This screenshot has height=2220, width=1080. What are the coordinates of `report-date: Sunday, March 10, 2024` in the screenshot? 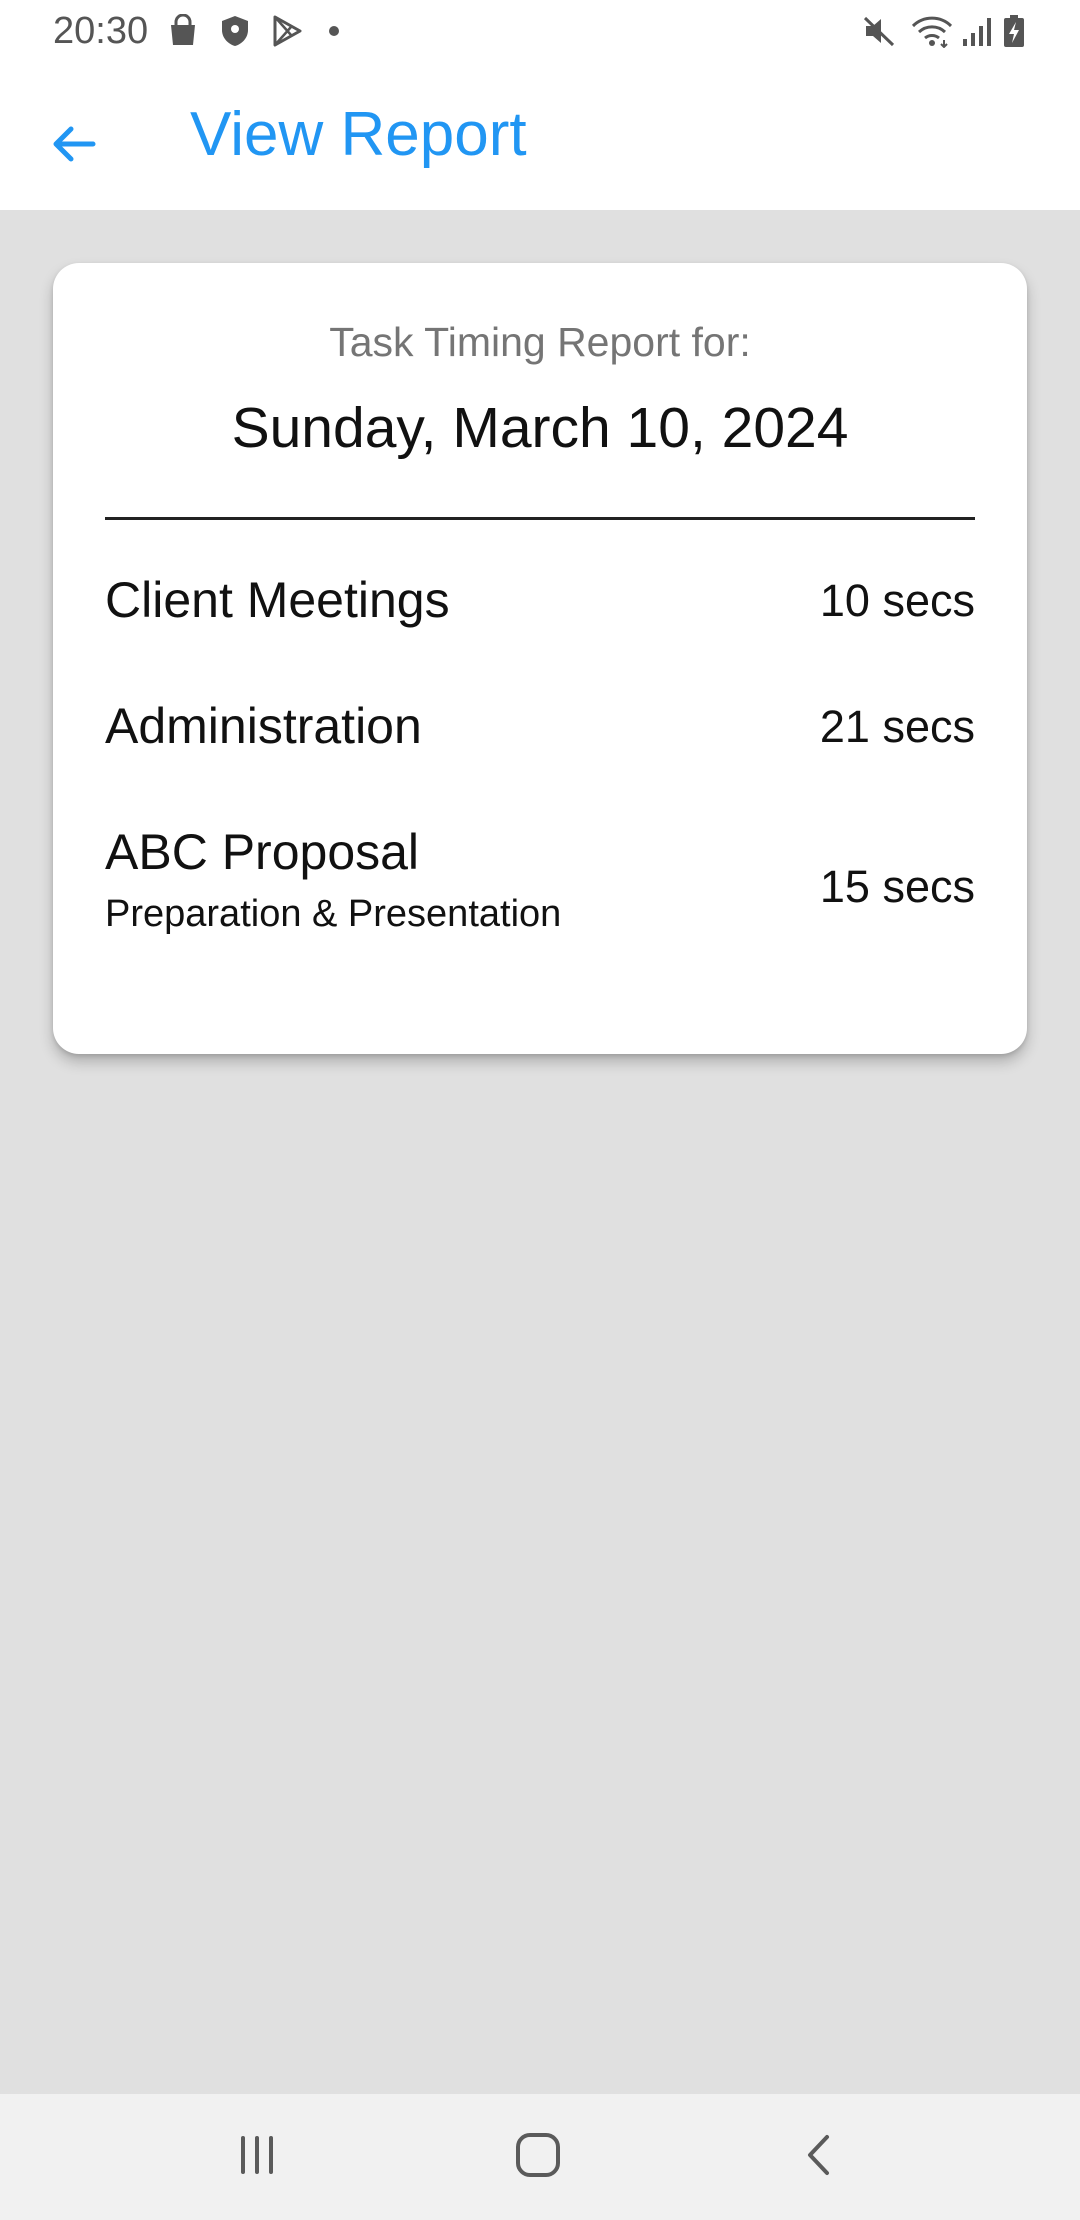 It's located at (540, 428).